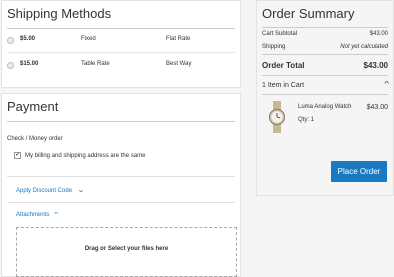 Image resolution: width=394 pixels, height=277 pixels. I want to click on subtotal-value: $43.00, so click(378, 34).